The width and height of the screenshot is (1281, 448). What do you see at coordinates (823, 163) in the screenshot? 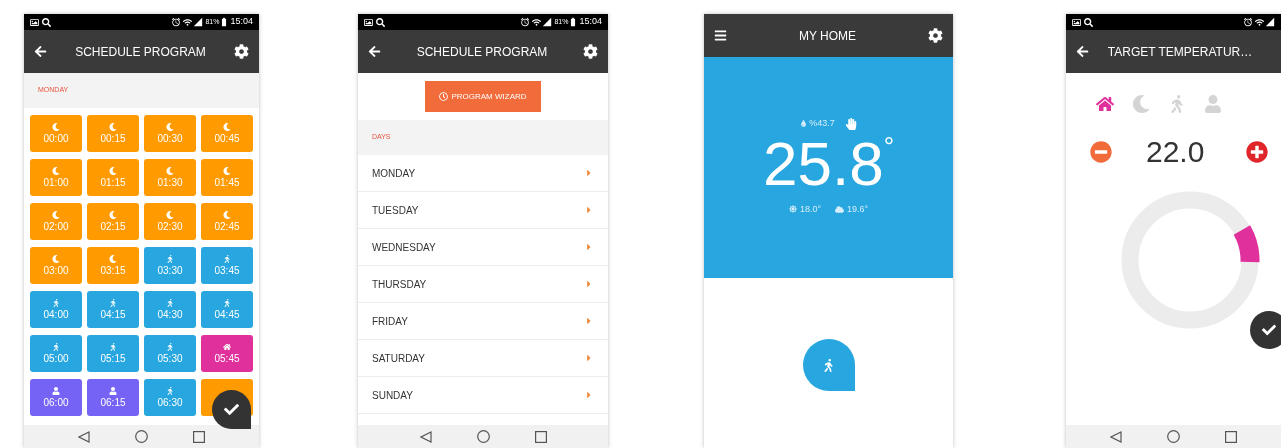
I see `current-temperature: 25.8` at bounding box center [823, 163].